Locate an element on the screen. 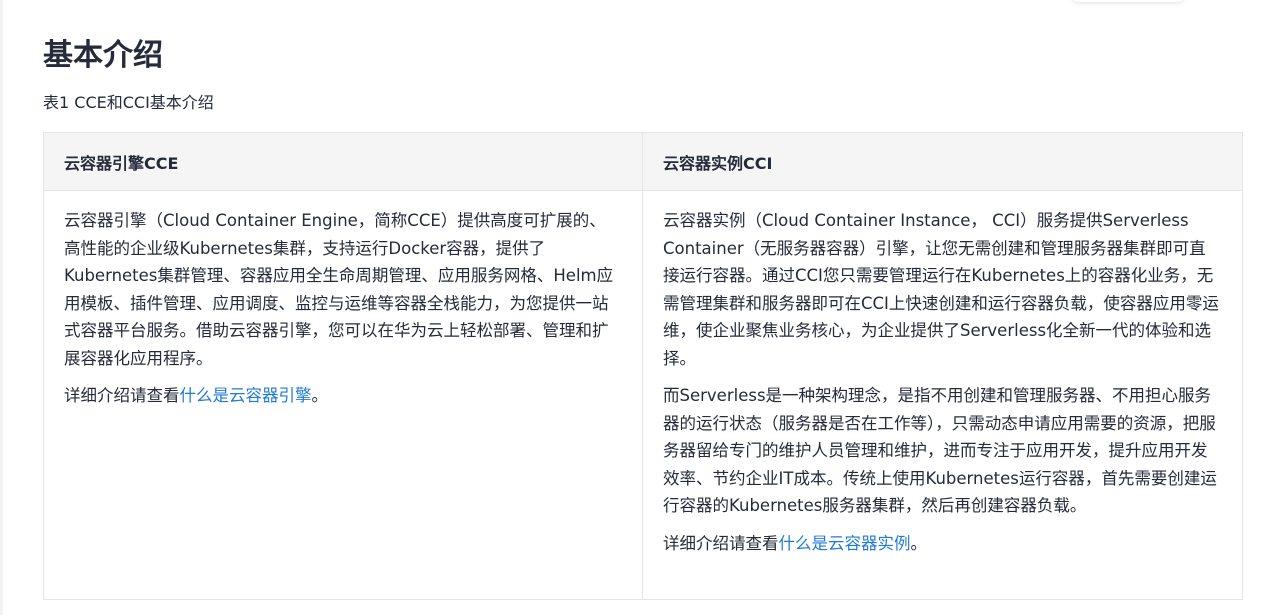 This screenshot has width=1281, height=615. cce-detail-line: 详细介绍请查看什么是云容器引擎。 is located at coordinates (343, 396).